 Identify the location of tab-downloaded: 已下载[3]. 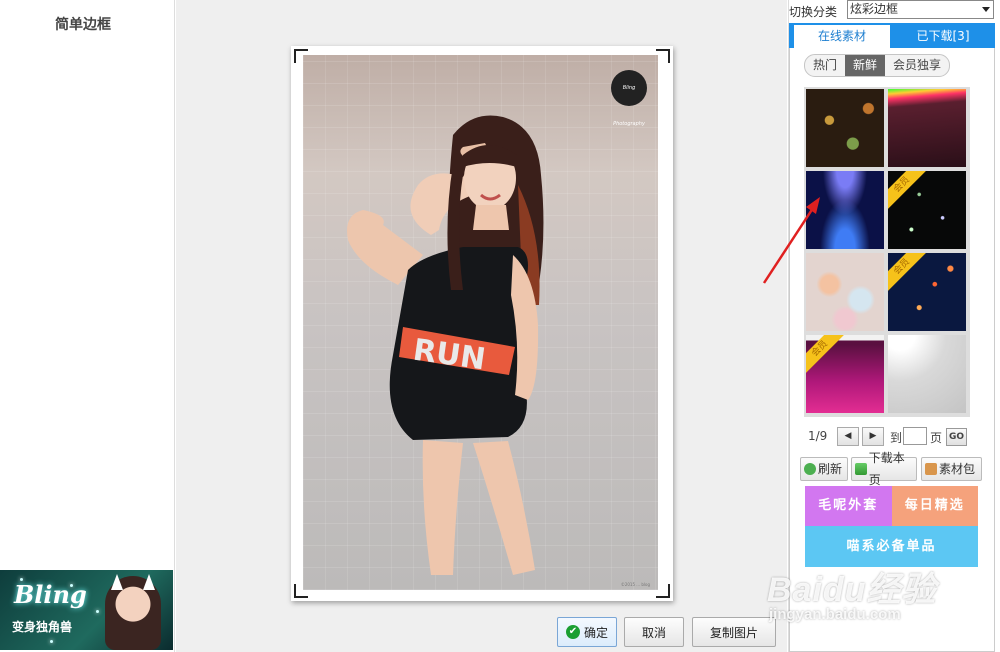
(943, 36).